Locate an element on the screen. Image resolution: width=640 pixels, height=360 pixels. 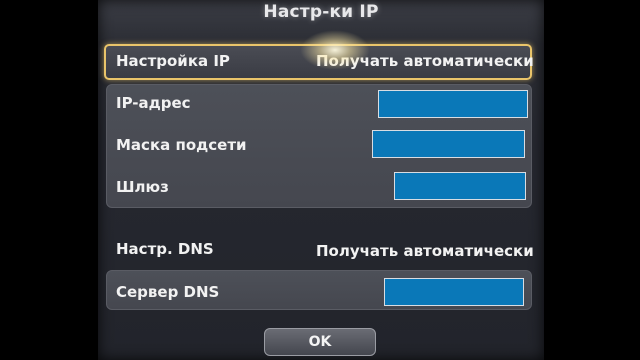
dns-setting-value: Получать автоматически is located at coordinates (425, 251).